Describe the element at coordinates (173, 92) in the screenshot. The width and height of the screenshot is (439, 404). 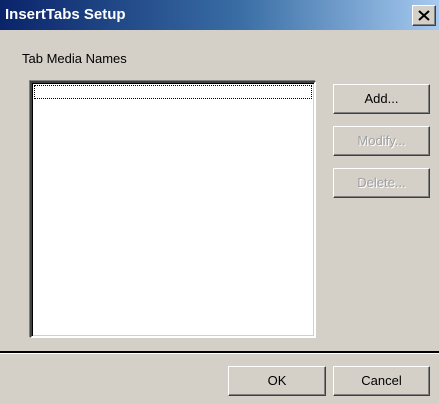
I see `list-focus-row` at that location.